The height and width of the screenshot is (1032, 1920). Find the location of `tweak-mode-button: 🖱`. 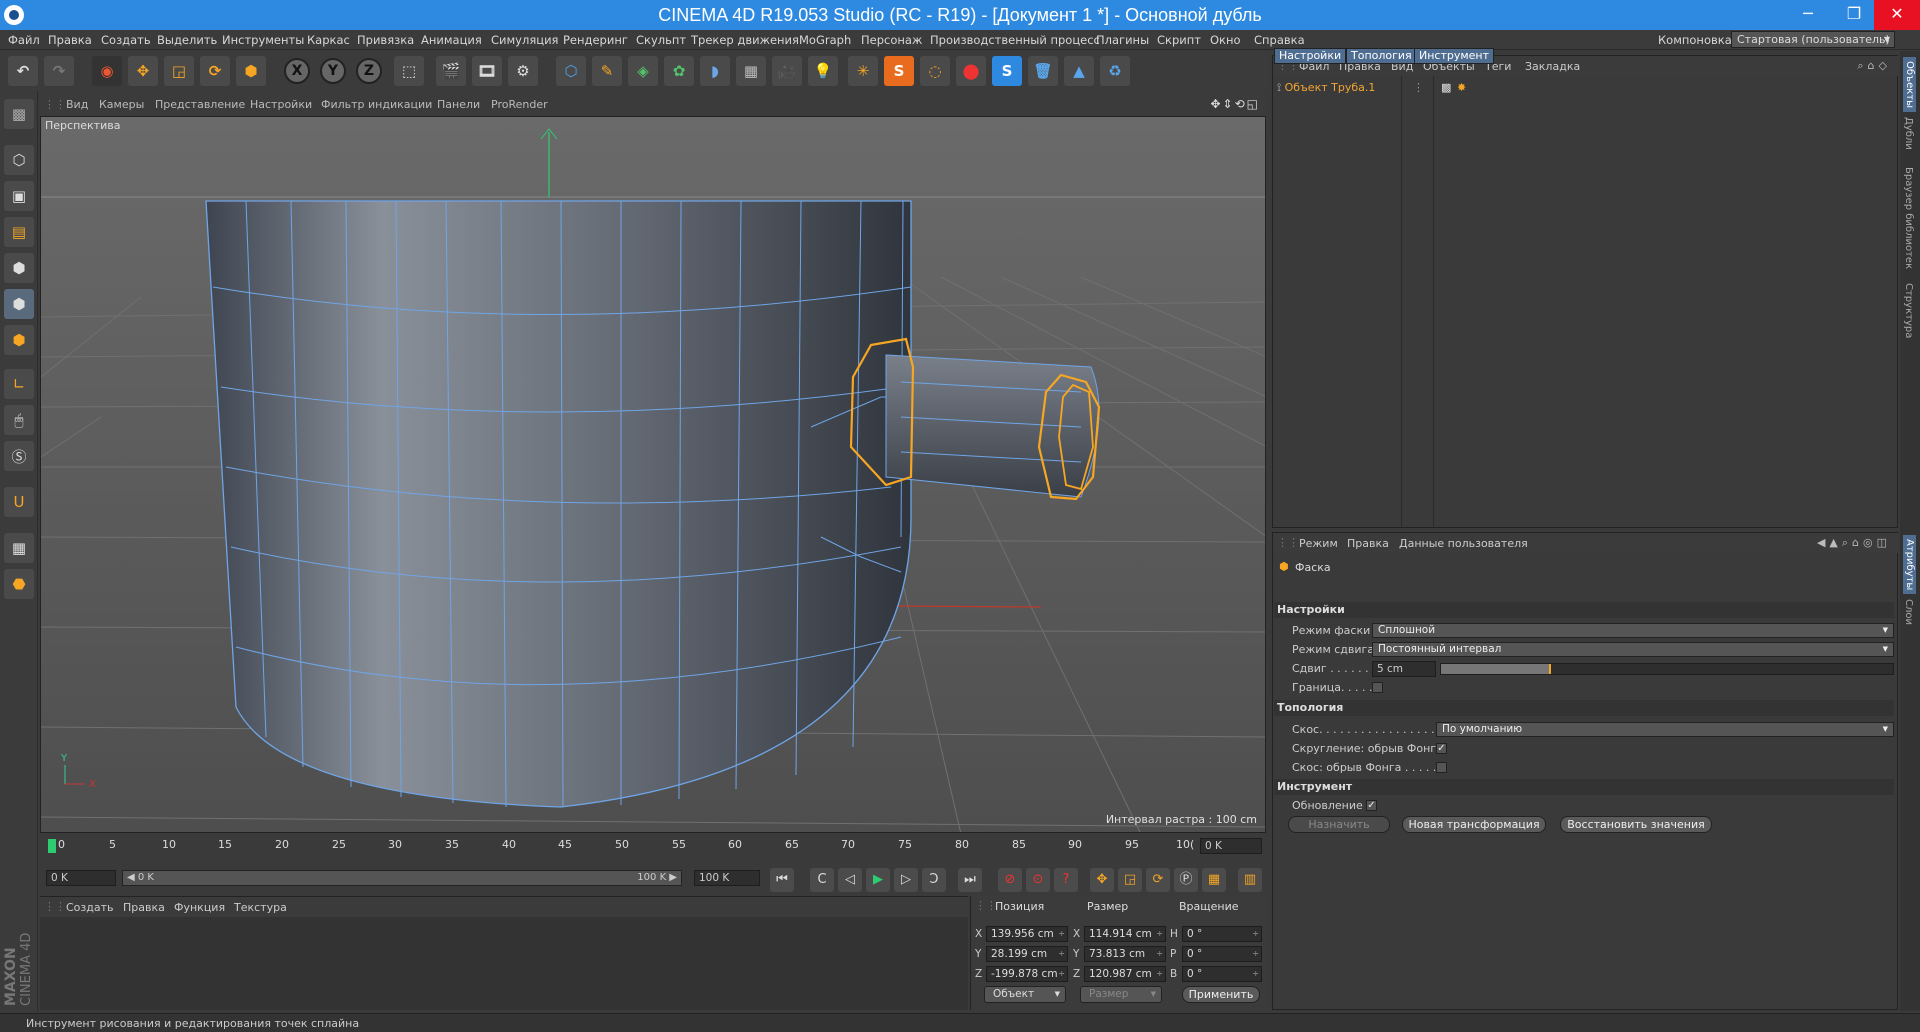

tweak-mode-button: 🖱 is located at coordinates (19, 420).